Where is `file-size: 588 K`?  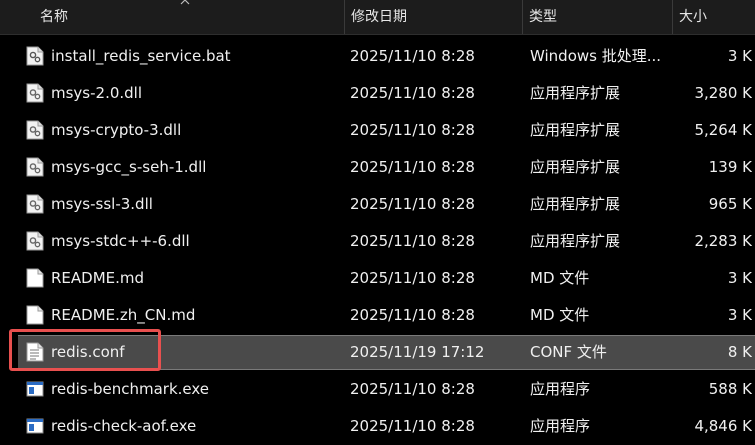
file-size: 588 K is located at coordinates (730, 389).